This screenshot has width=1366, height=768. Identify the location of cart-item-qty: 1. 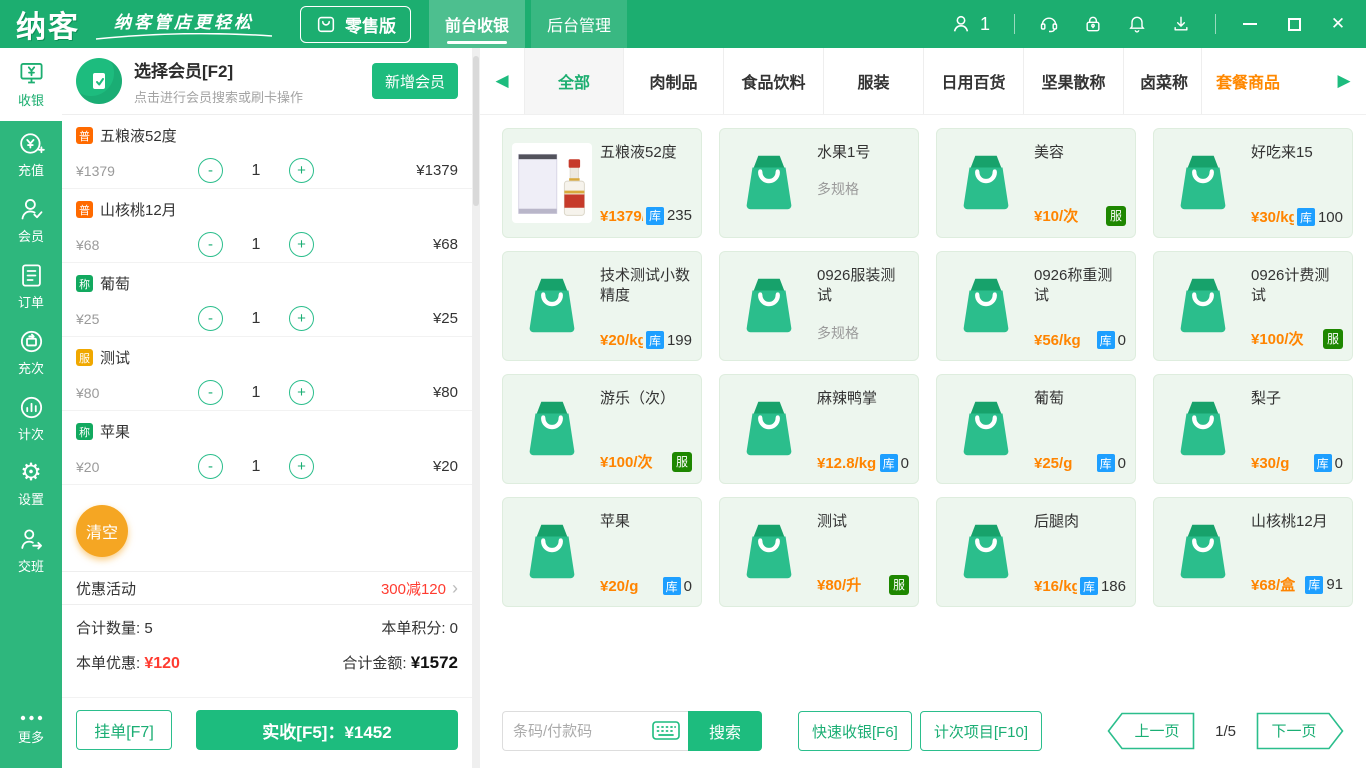
(256, 244).